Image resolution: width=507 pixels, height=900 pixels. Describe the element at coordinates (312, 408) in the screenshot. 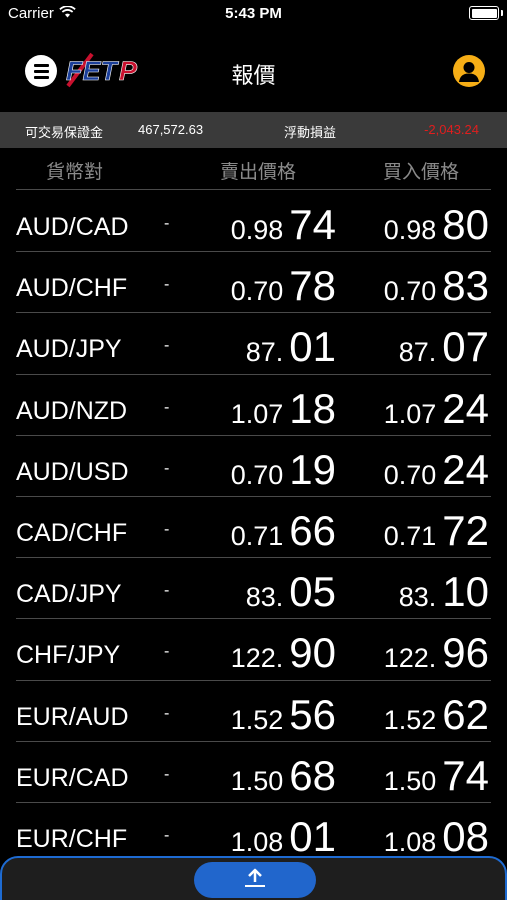

I see `sell-price-pips: 18` at that location.